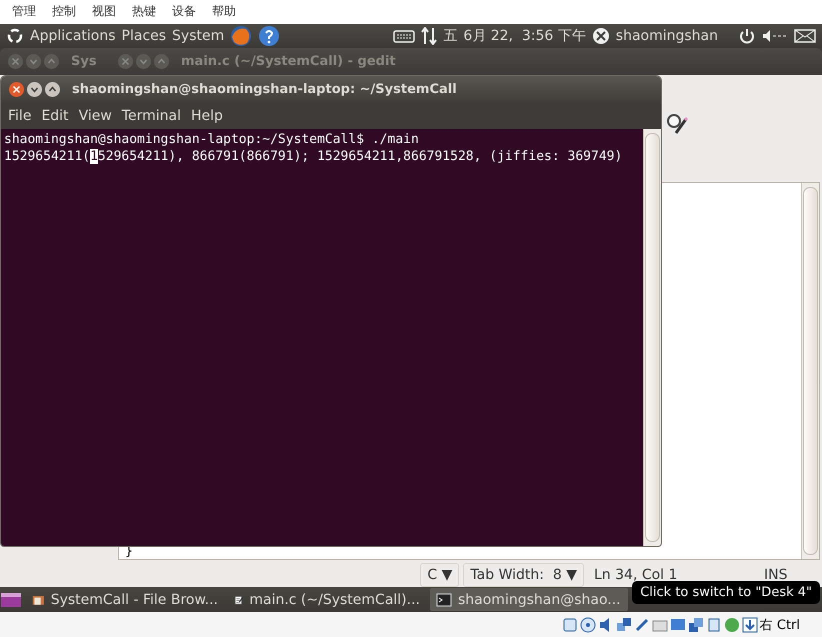 The image size is (822, 637). What do you see at coordinates (429, 35) in the screenshot?
I see `up-down-arrows-icon` at bounding box center [429, 35].